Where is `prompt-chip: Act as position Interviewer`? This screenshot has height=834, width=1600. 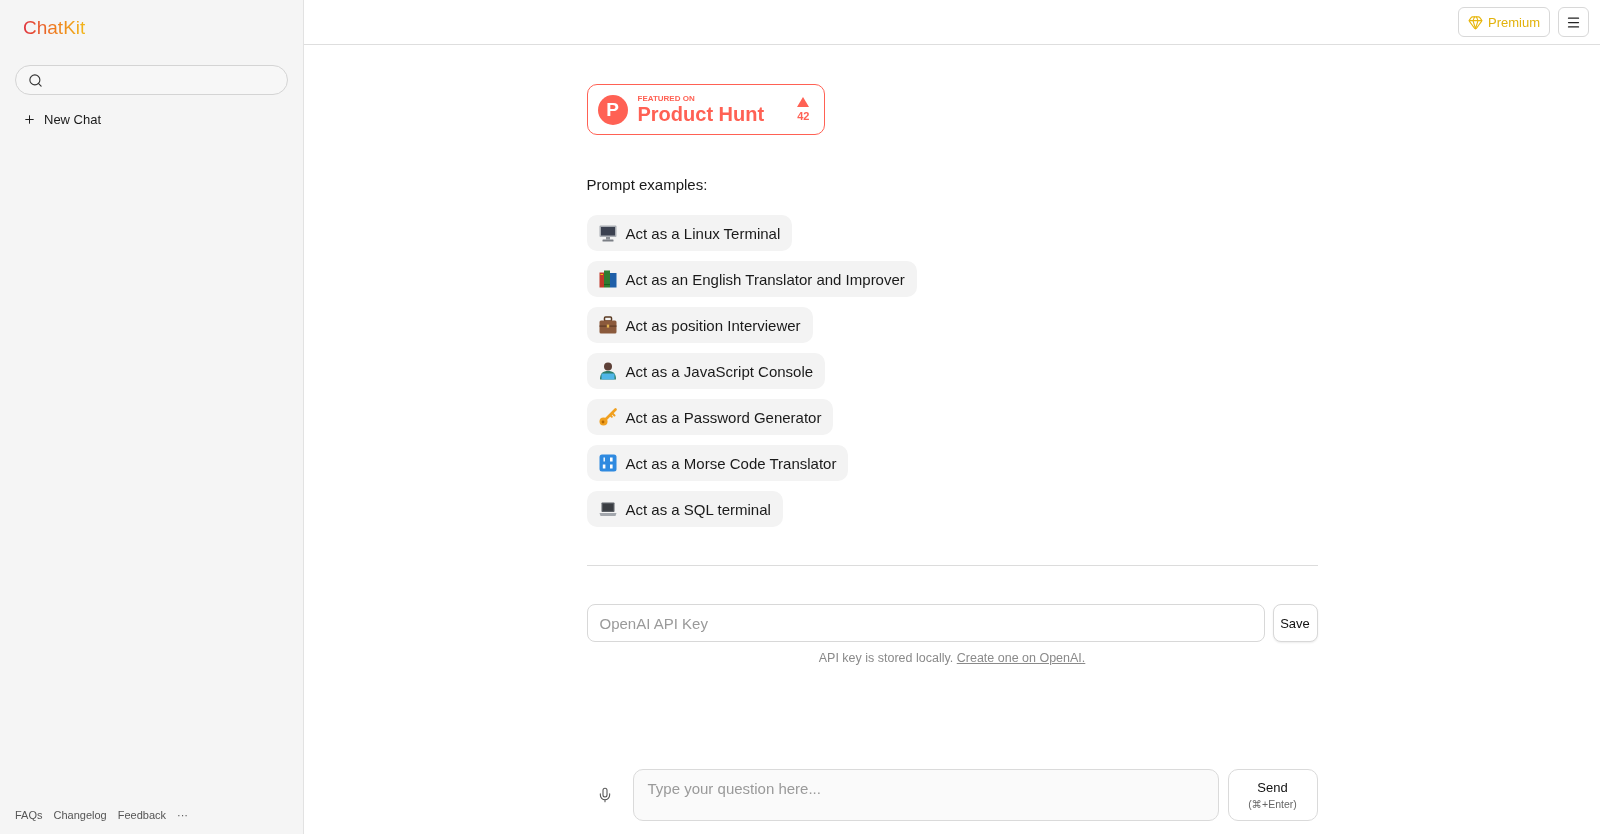
prompt-chip: Act as position Interviewer is located at coordinates (699, 325).